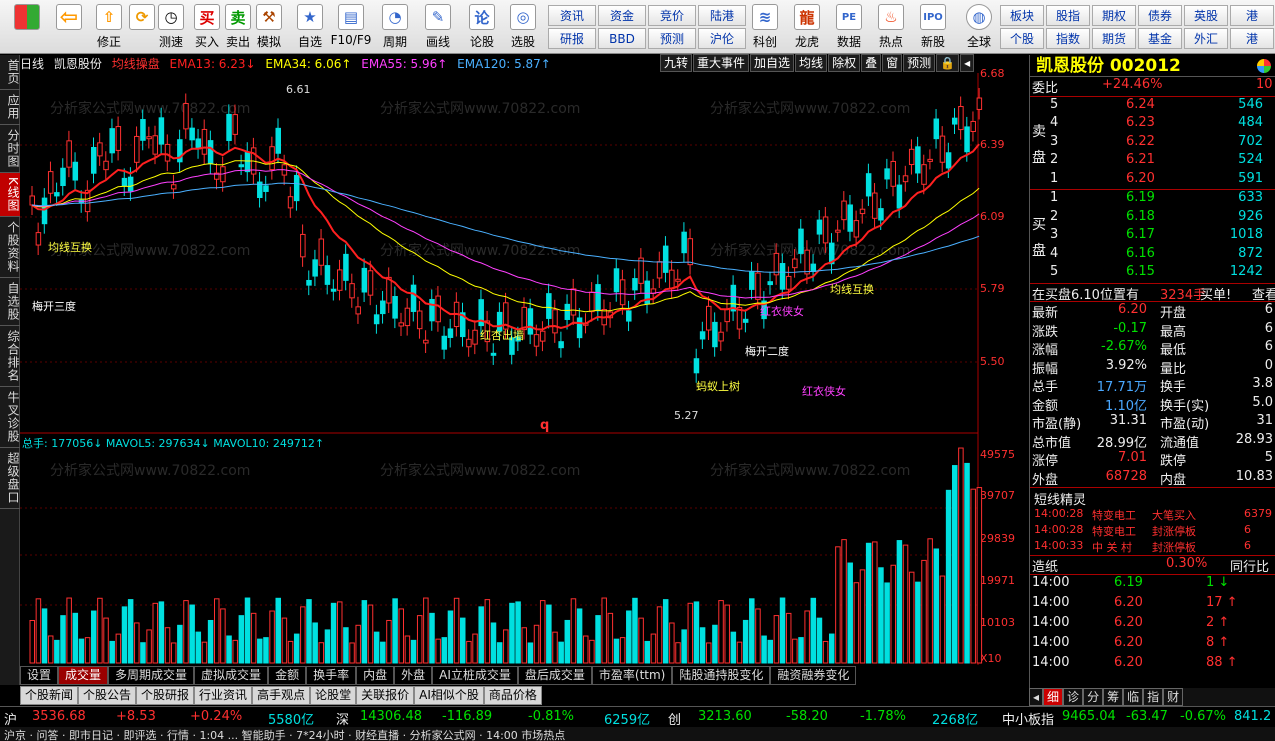 The width and height of the screenshot is (1275, 741). What do you see at coordinates (207, 27) in the screenshot?
I see `buy-button: 买买入` at bounding box center [207, 27].